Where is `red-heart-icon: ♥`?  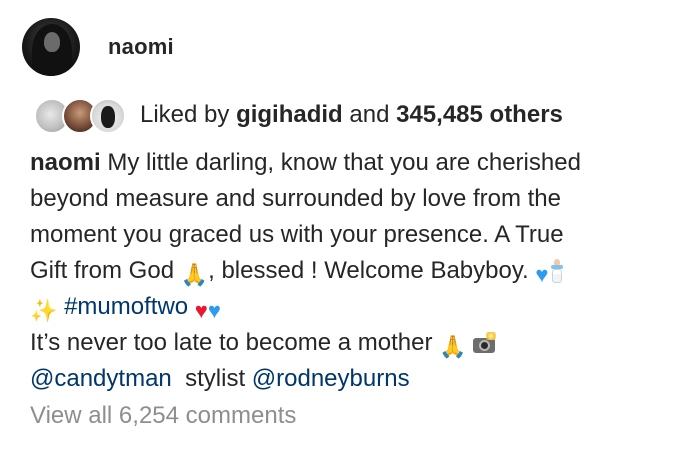
red-heart-icon: ♥ is located at coordinates (201, 310).